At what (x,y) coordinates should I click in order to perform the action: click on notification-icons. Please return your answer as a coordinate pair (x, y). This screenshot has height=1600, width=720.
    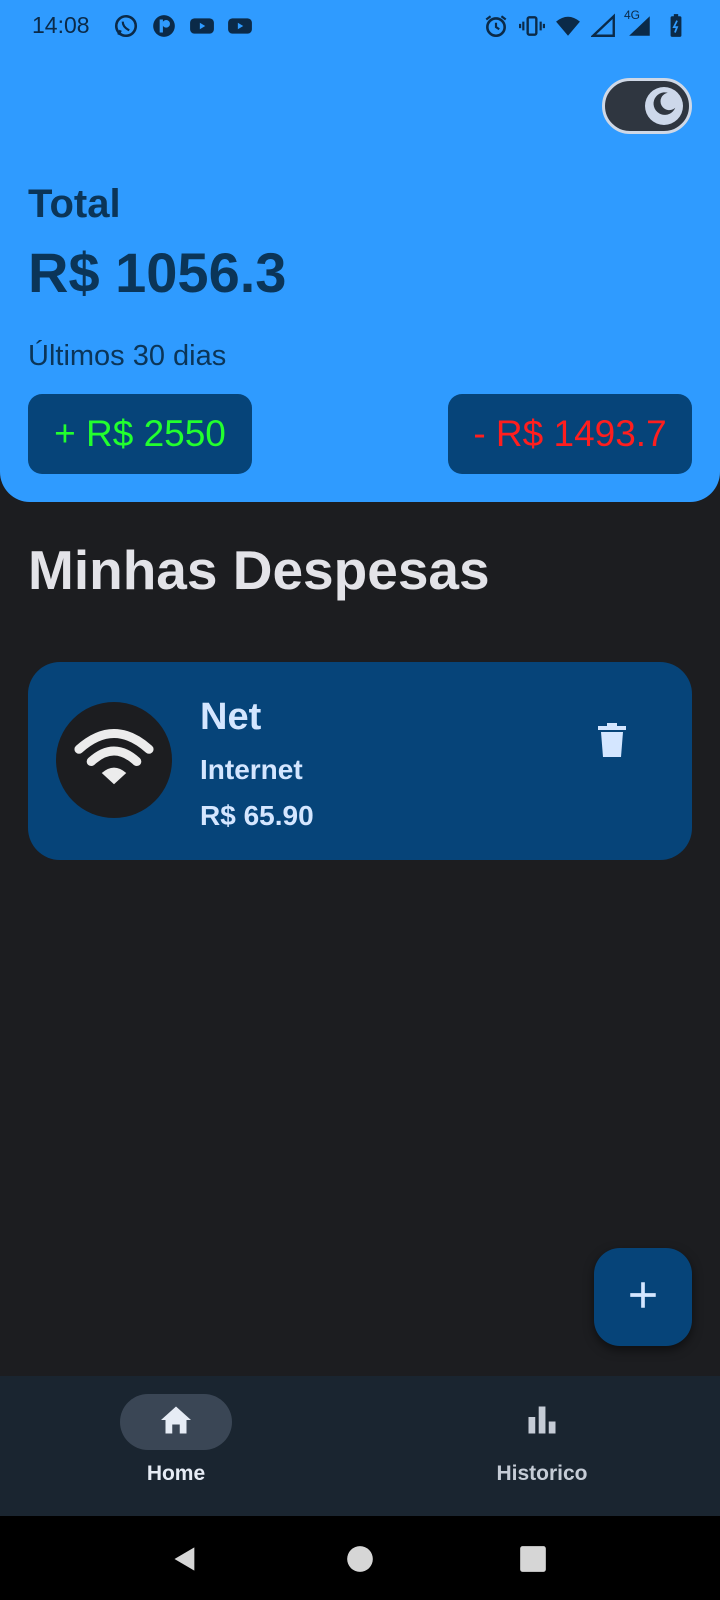
    Looking at the image, I should click on (183, 26).